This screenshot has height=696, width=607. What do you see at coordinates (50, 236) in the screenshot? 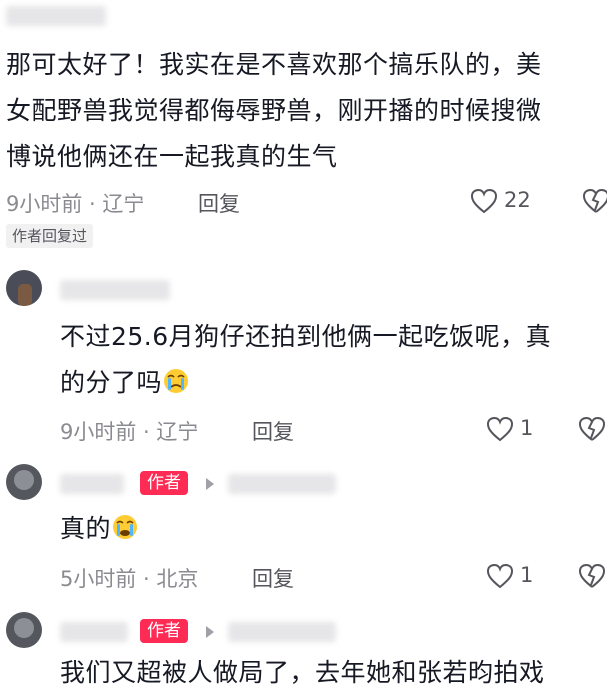
I see `author-replied-tag: 作者回复过` at bounding box center [50, 236].